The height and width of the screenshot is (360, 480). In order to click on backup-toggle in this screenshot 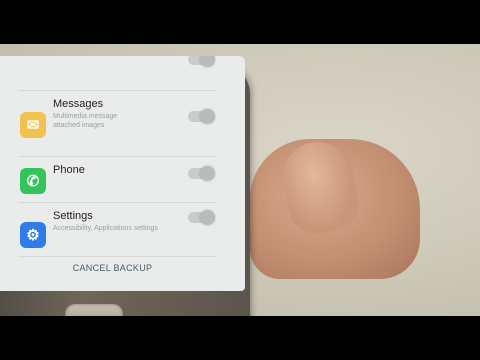, I will do `click(201, 61)`.